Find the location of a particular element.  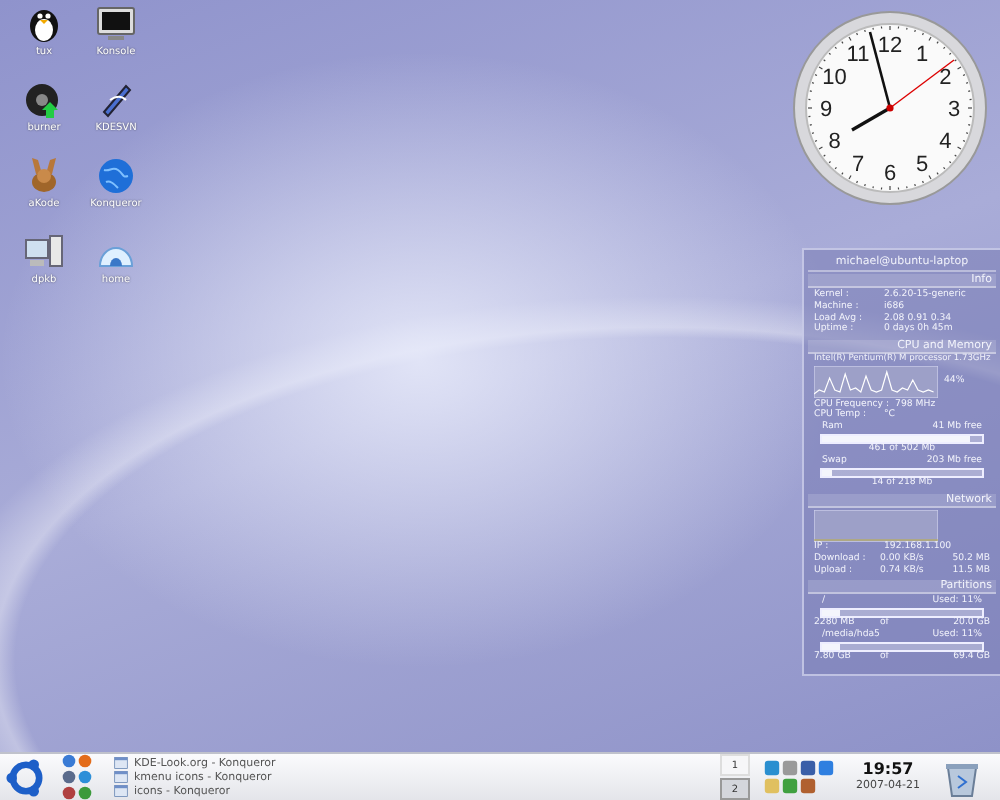

clock-time: 19:57 is located at coordinates (888, 771).